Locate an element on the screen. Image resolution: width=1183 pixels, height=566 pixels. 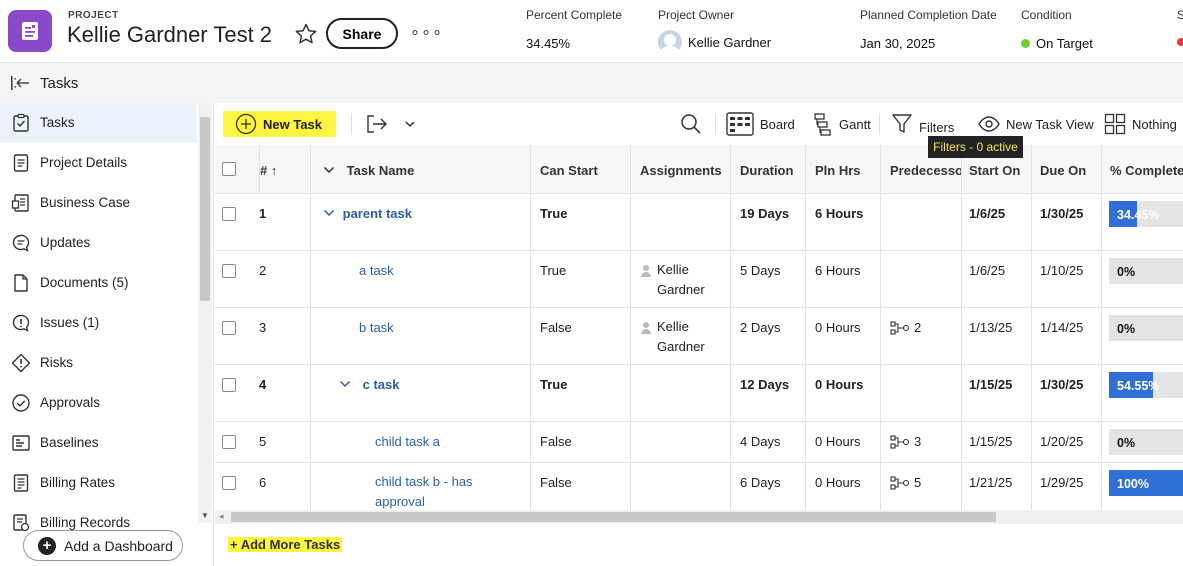
duration-cell: 4 Days is located at coordinates (768, 442).